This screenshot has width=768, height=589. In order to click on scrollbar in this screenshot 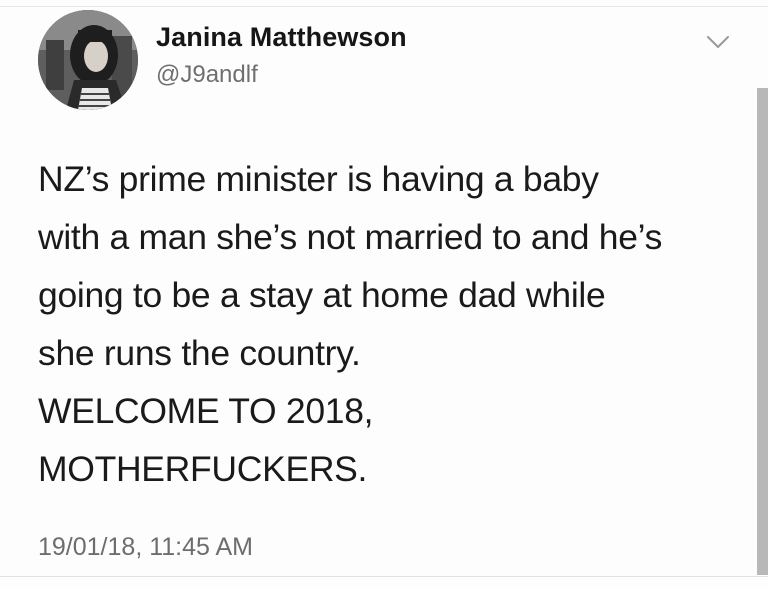, I will do `click(762, 331)`.